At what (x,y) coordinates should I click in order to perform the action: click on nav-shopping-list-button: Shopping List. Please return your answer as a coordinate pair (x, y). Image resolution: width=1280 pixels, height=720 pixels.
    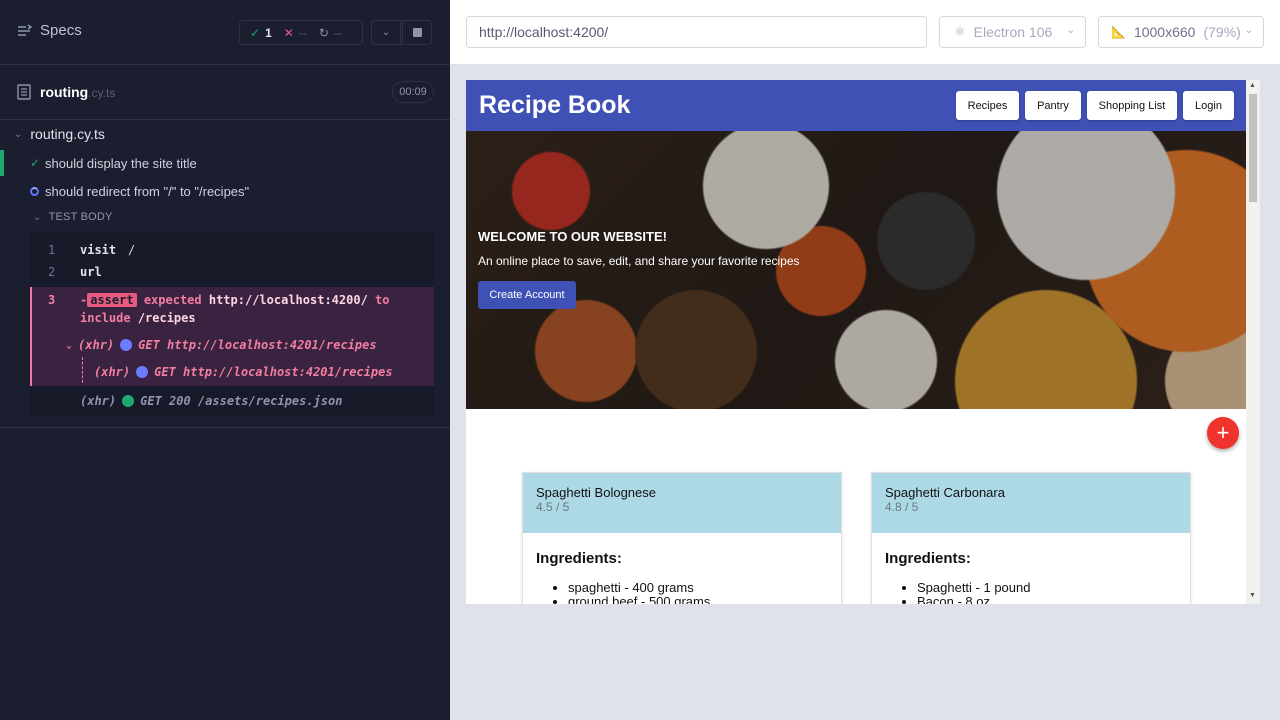
    Looking at the image, I should click on (1132, 105).